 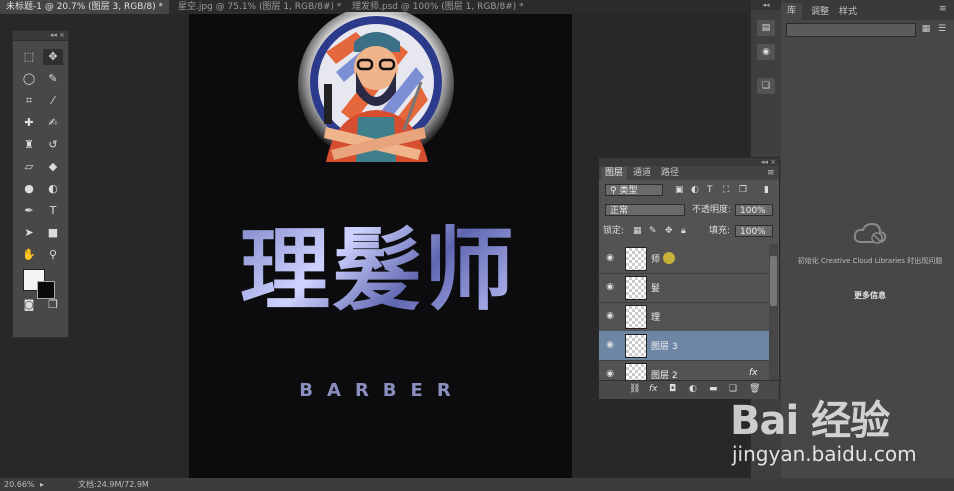 What do you see at coordinates (683, 231) in the screenshot?
I see `lock-all-icon: 🔒︎` at bounding box center [683, 231].